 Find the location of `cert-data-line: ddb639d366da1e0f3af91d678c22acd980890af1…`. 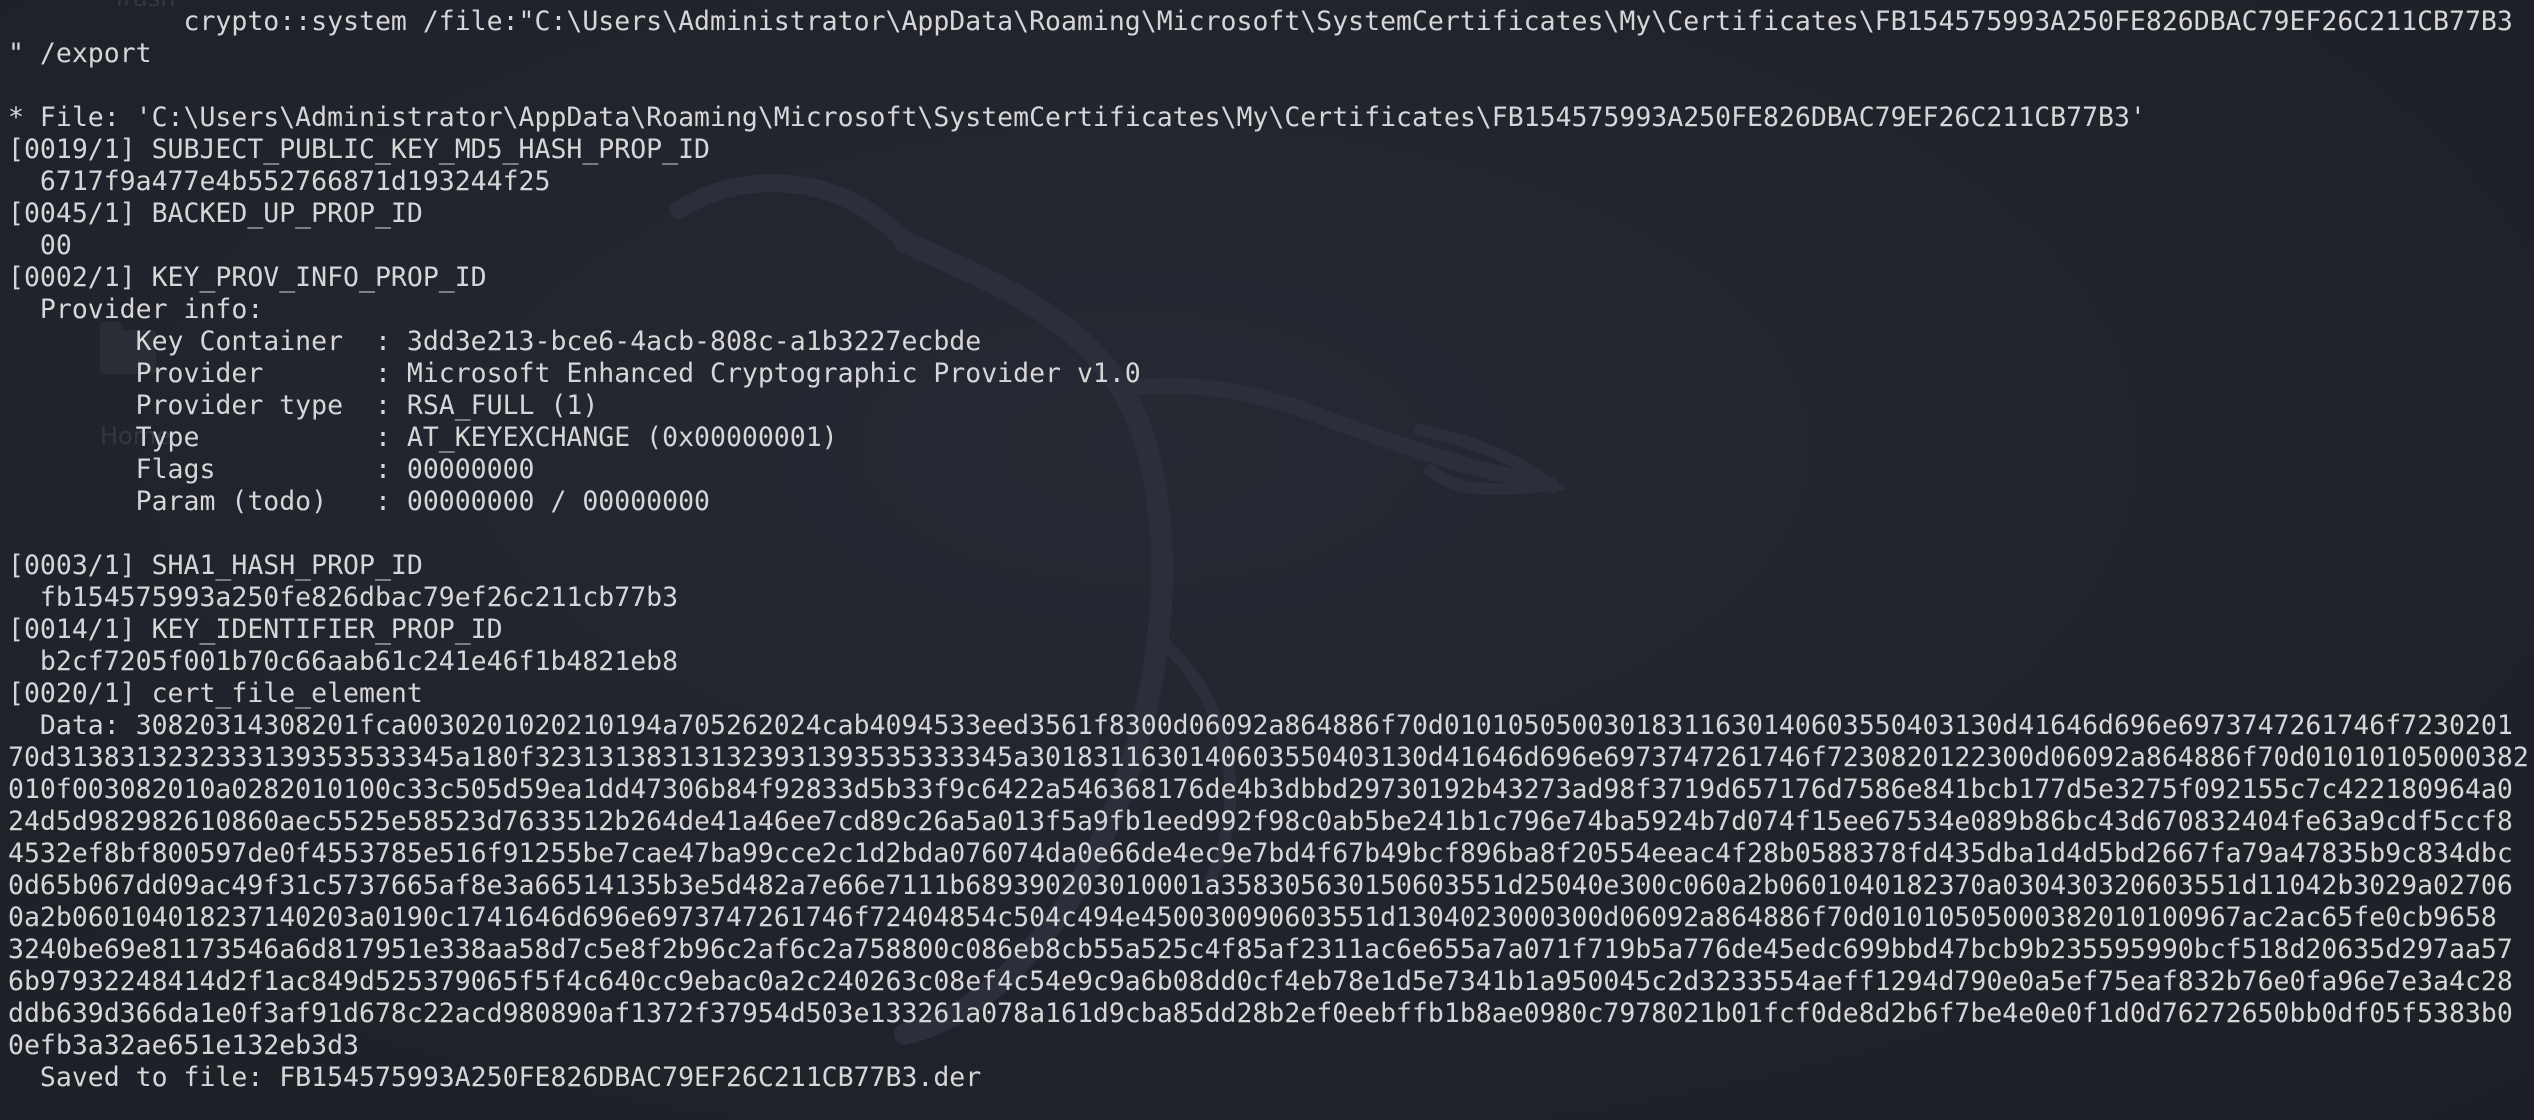

cert-data-line: ddb639d366da1e0f3af91d678c22acd980890af1… is located at coordinates (1260, 1013).